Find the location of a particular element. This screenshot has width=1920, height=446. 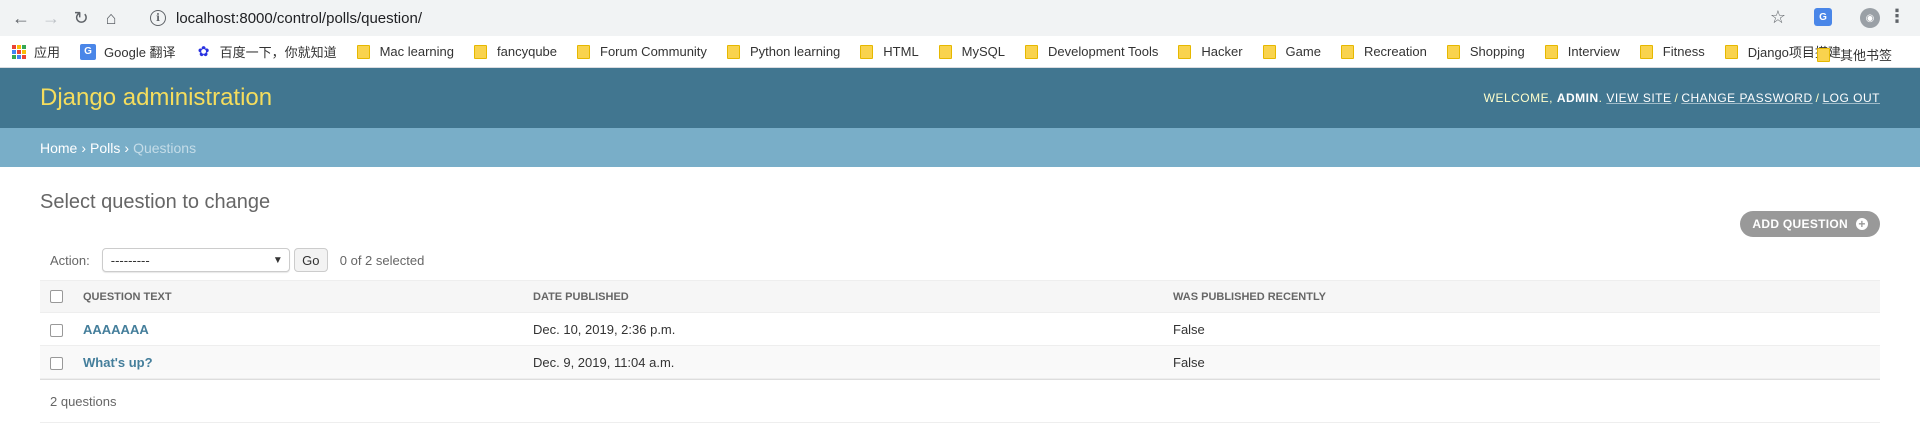

bookmark-item: Hacker is located at coordinates (1210, 51).